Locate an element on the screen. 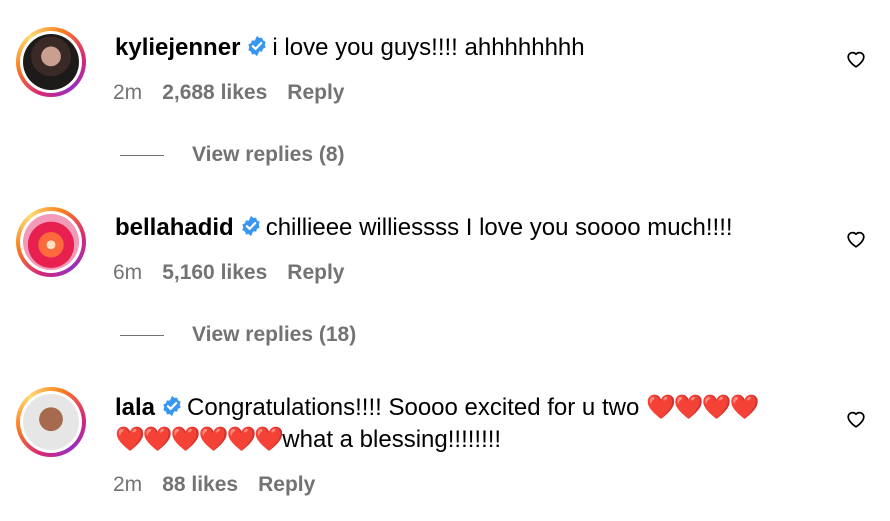 Image resolution: width=890 pixels, height=521 pixels. view-replies-label: View replies (8) is located at coordinates (268, 155).